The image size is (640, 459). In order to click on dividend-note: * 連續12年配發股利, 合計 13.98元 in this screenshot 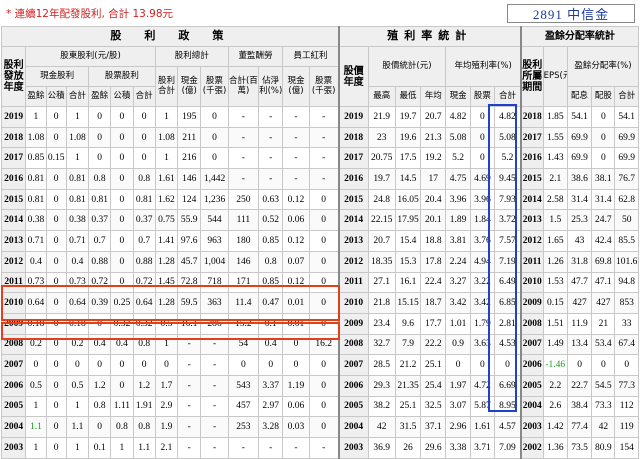, I will do `click(90, 14)`.